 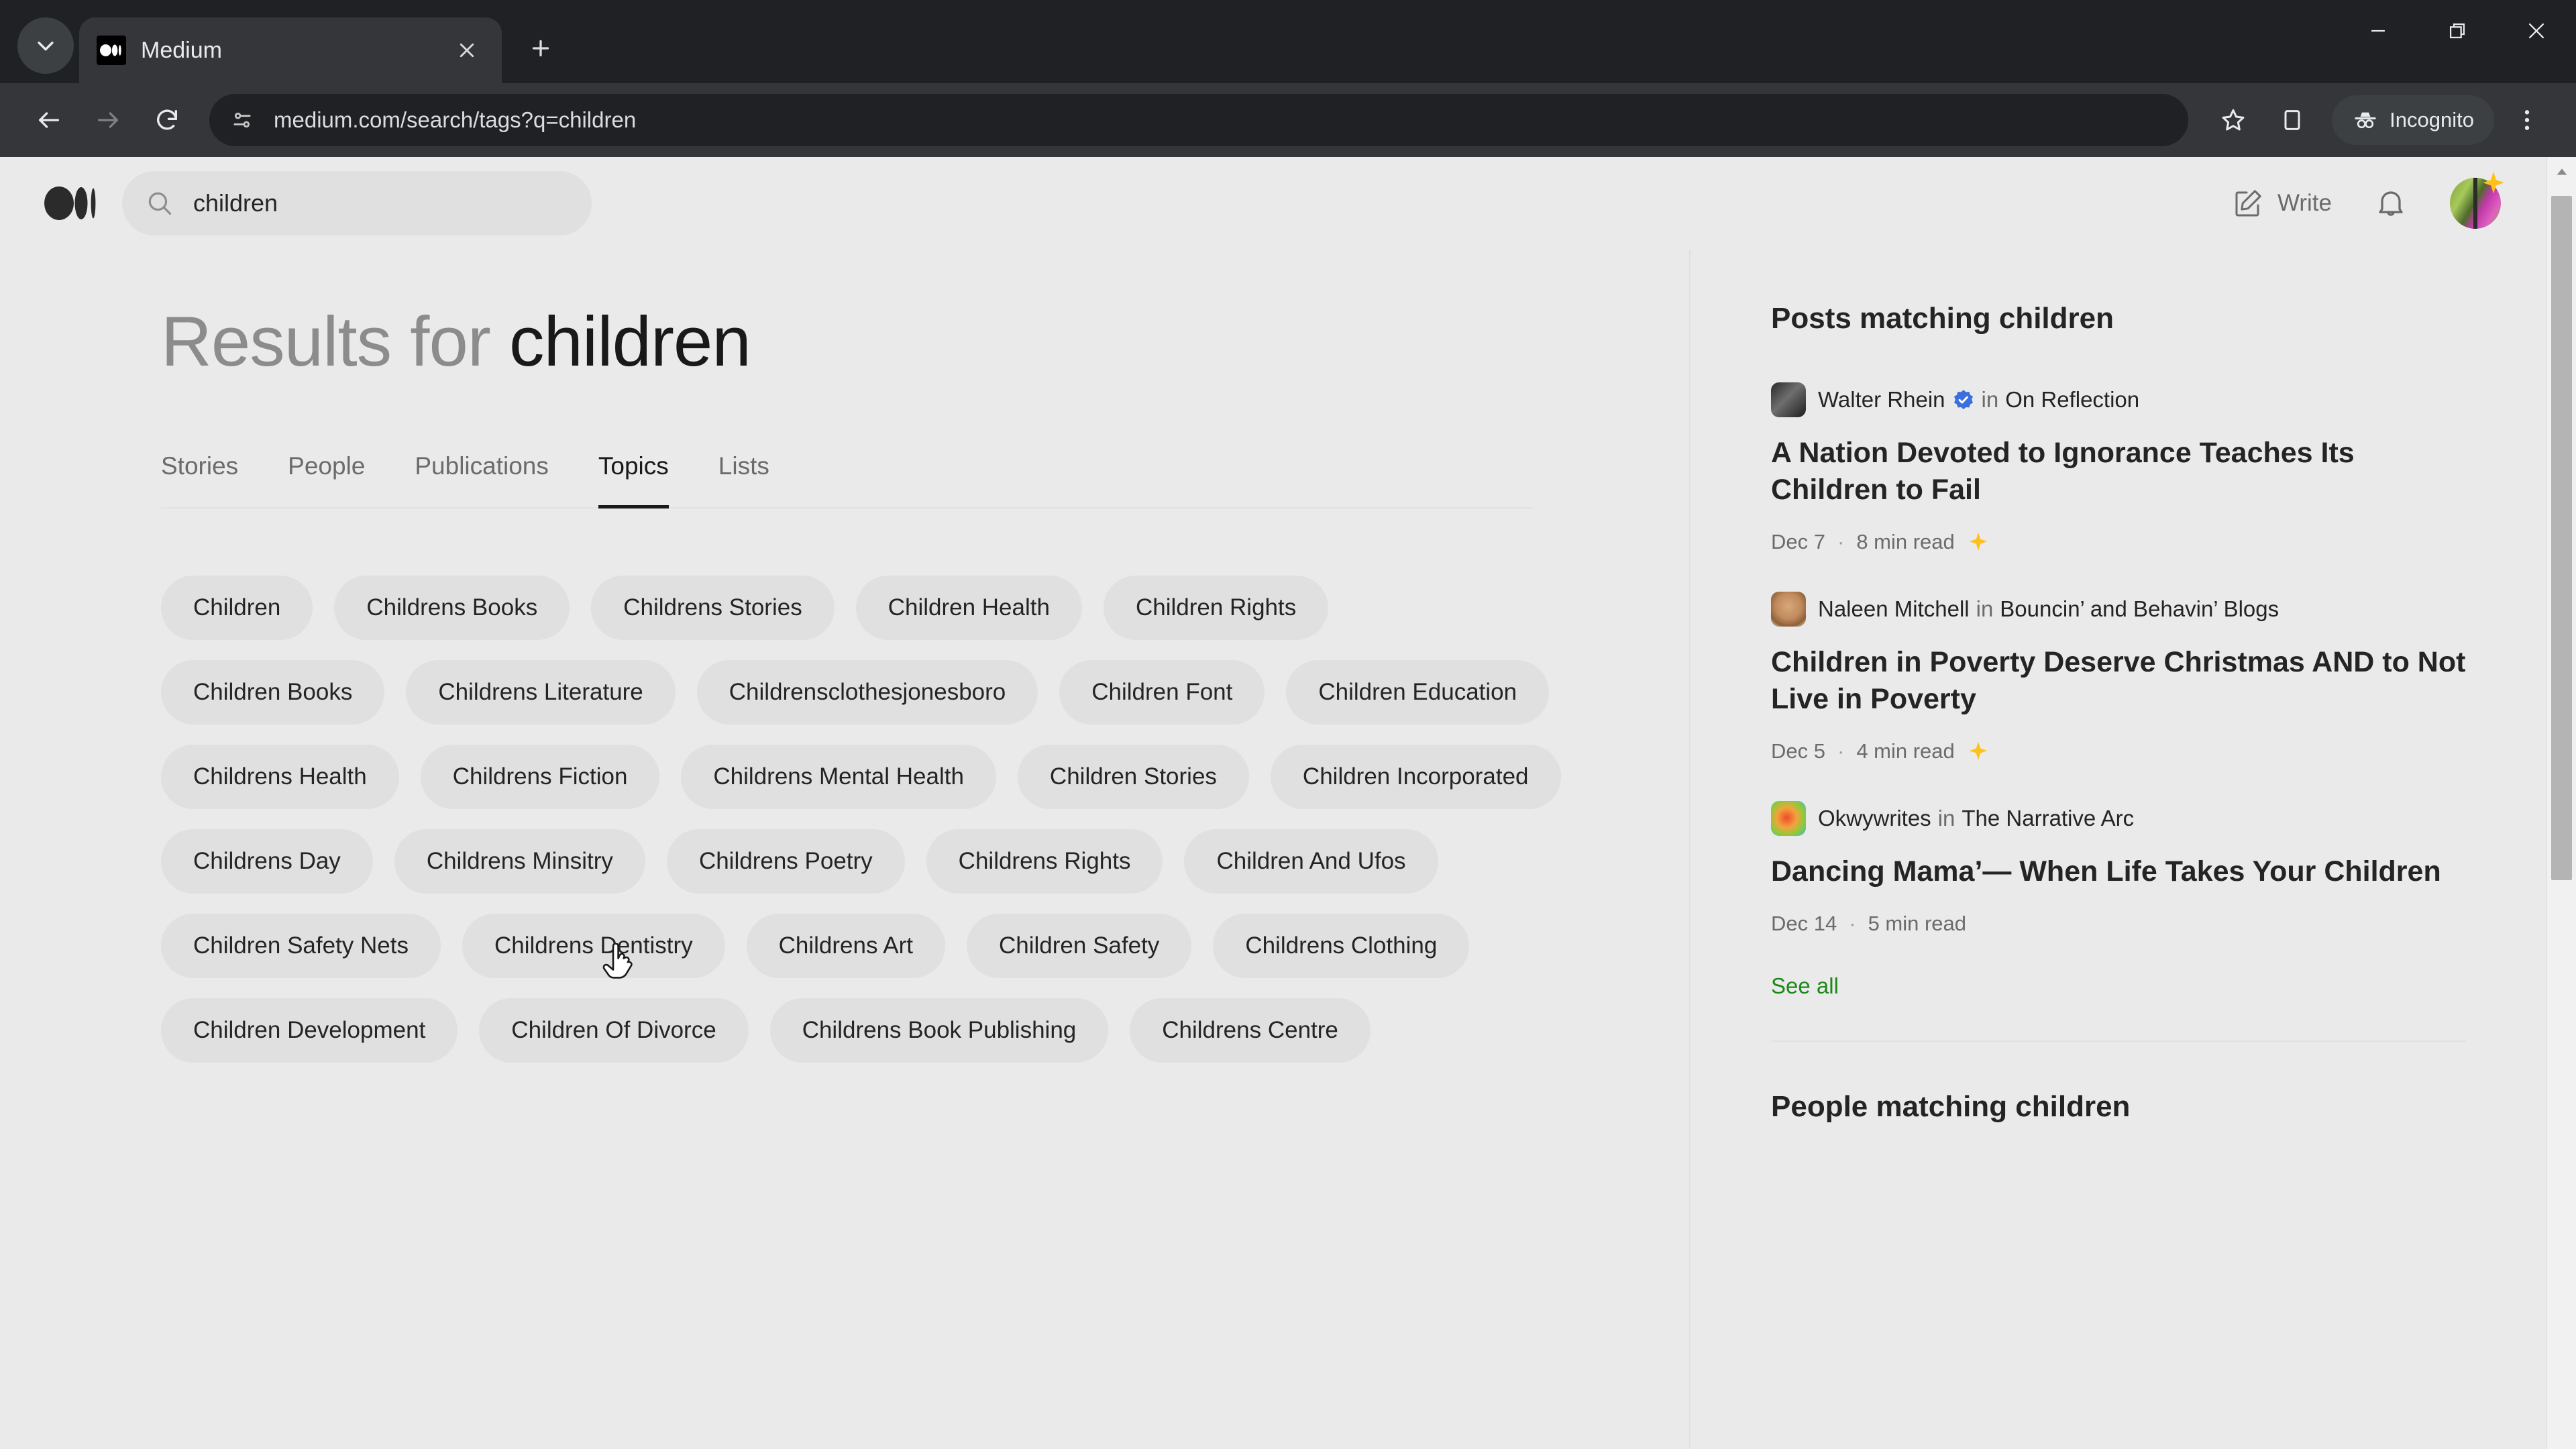 What do you see at coordinates (2413, 120) in the screenshot?
I see `incognito-indicator: Incognito` at bounding box center [2413, 120].